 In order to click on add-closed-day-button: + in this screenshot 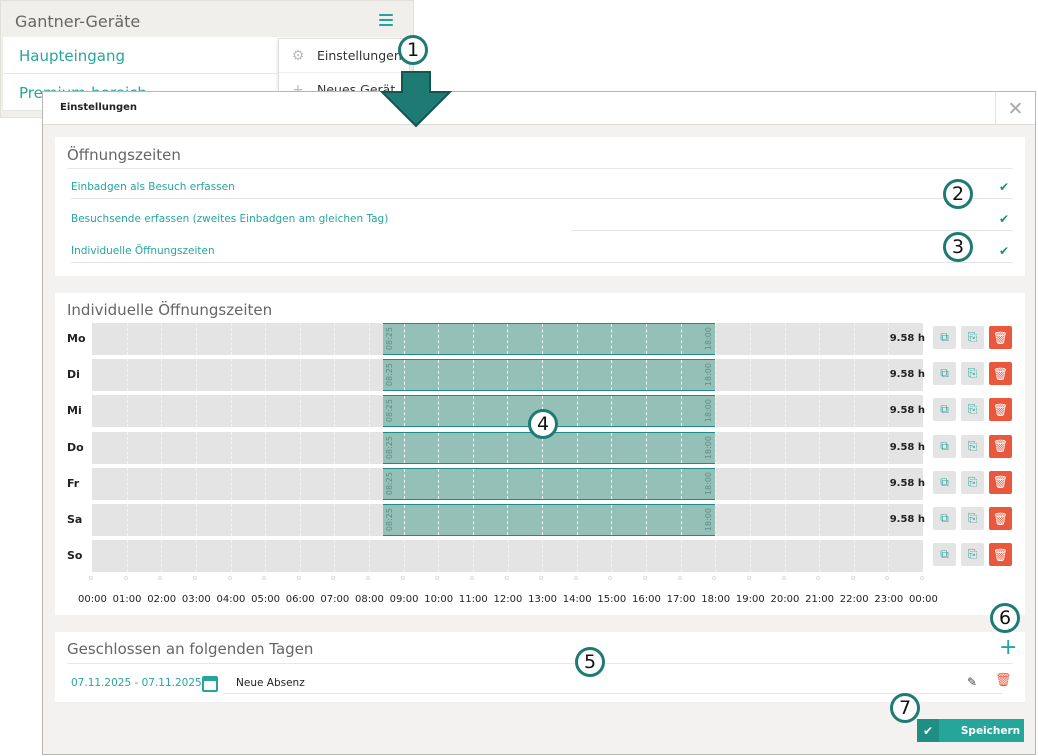, I will do `click(1008, 648)`.